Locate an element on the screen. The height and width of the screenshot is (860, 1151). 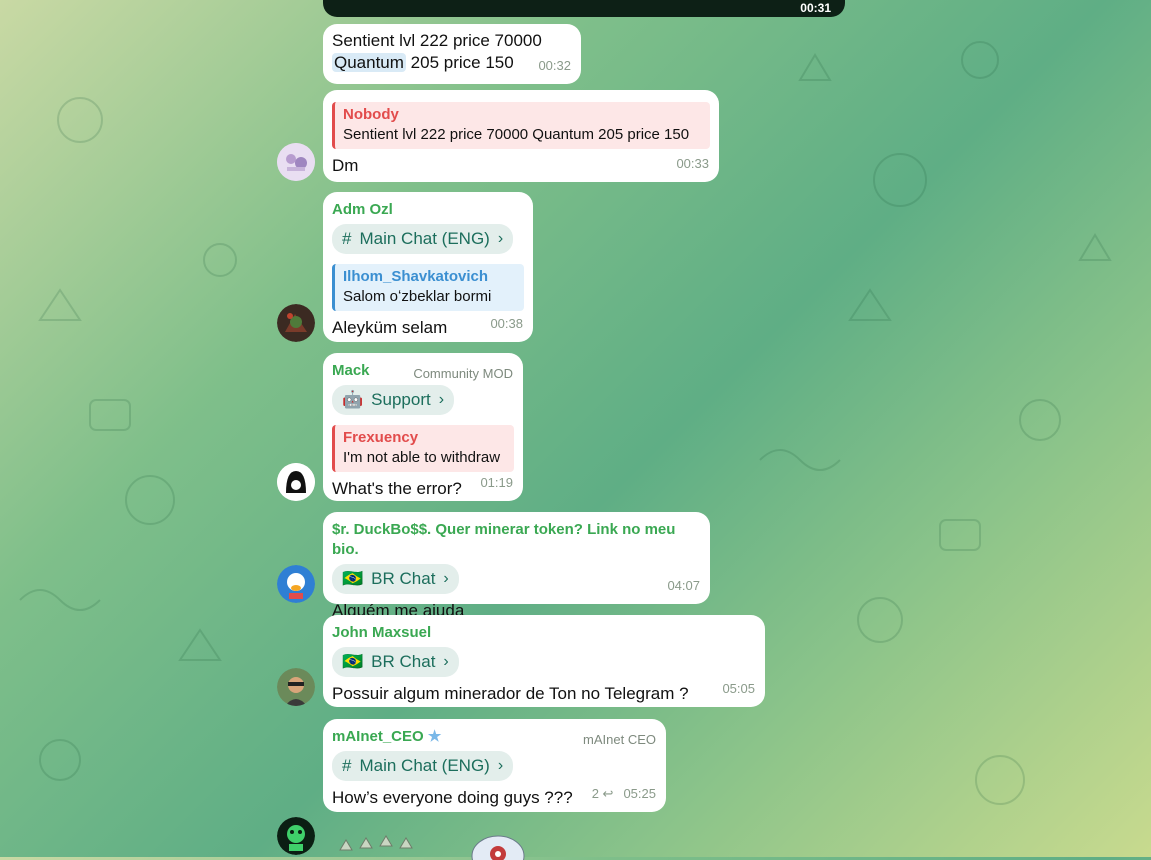
replies-count: 2 ↩ is located at coordinates (603, 793).